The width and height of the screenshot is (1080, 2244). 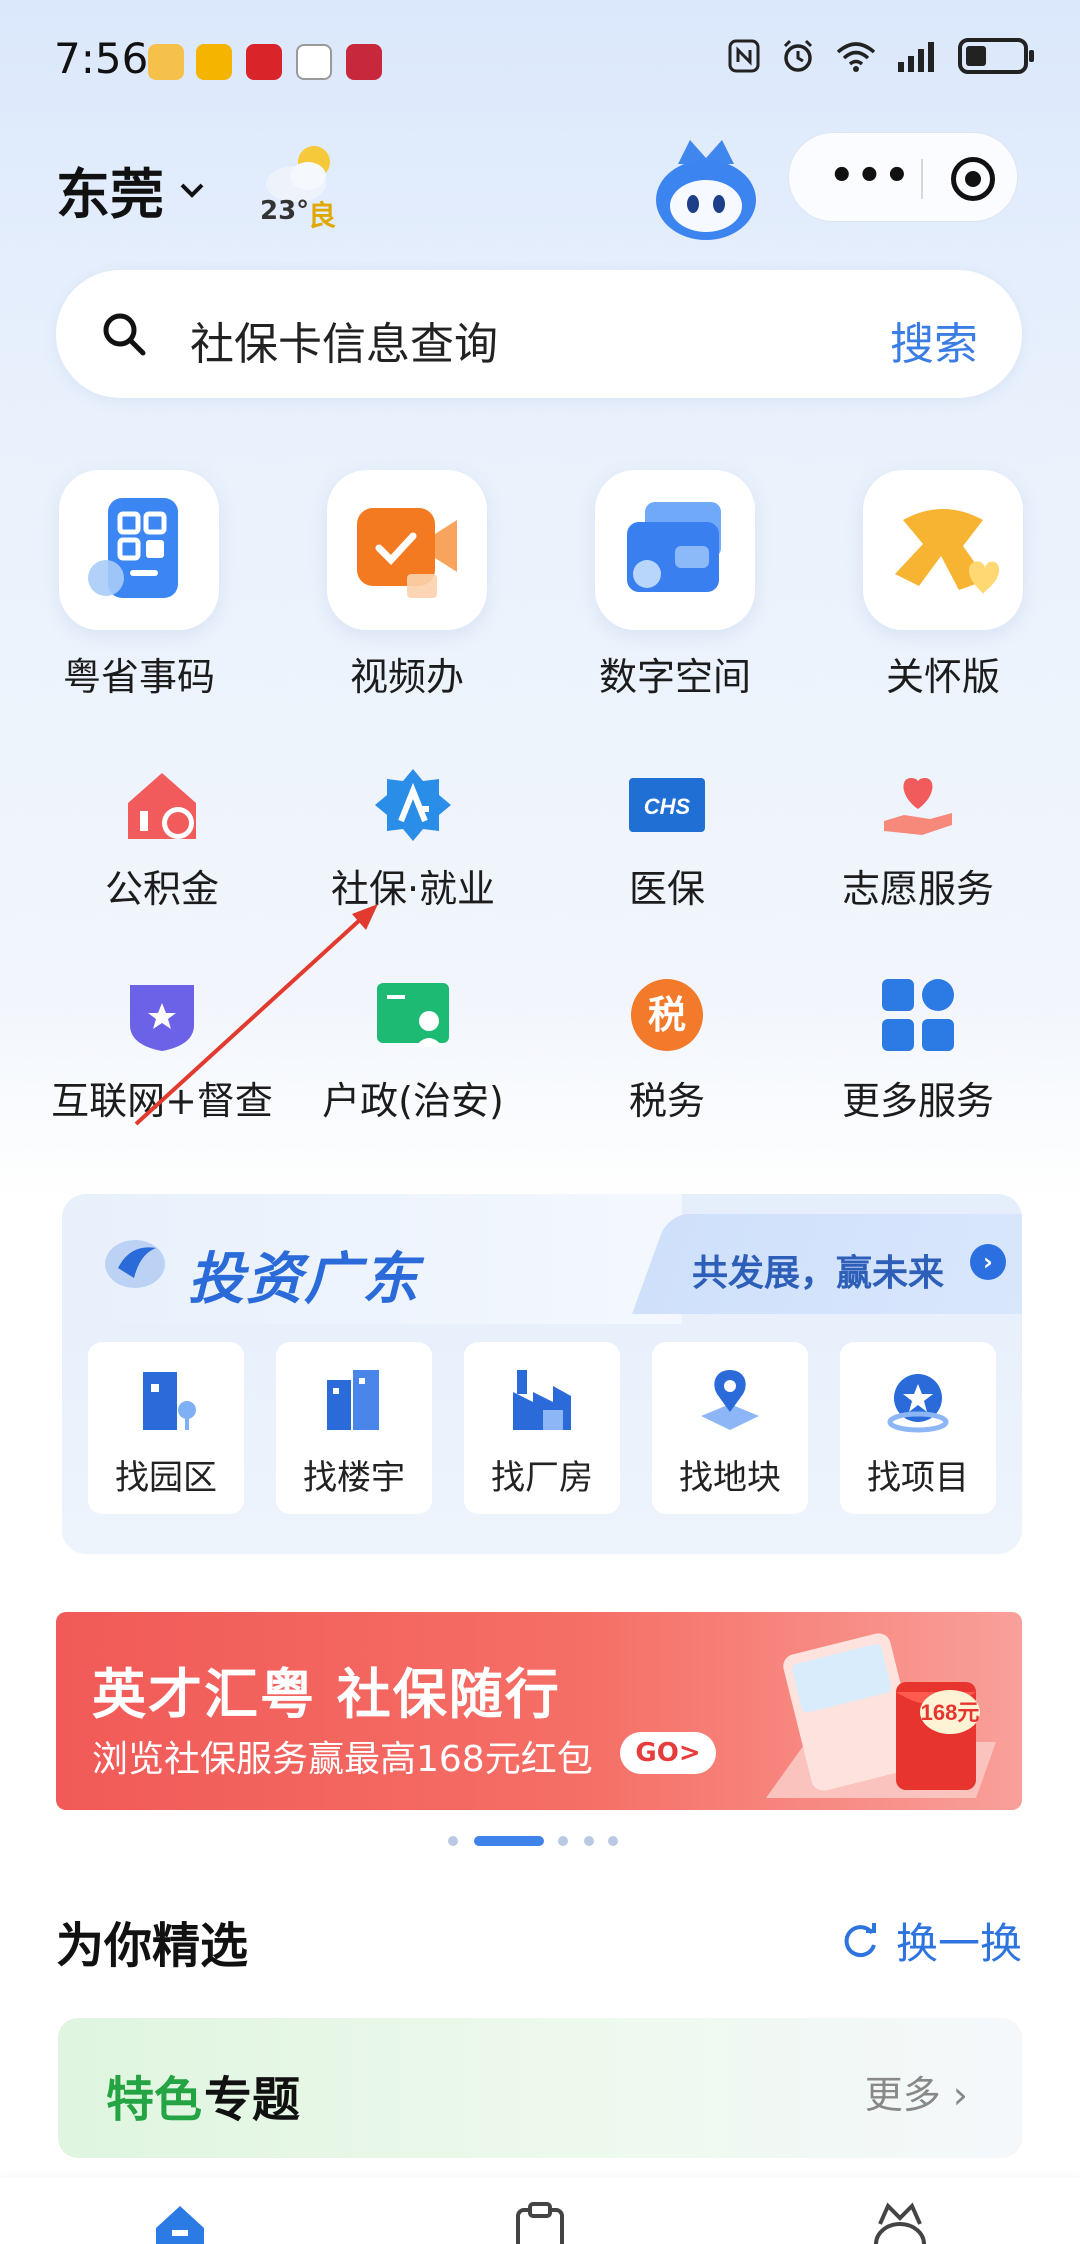 I want to click on invest-slogan: 共发展，赢未来, so click(x=818, y=1270).